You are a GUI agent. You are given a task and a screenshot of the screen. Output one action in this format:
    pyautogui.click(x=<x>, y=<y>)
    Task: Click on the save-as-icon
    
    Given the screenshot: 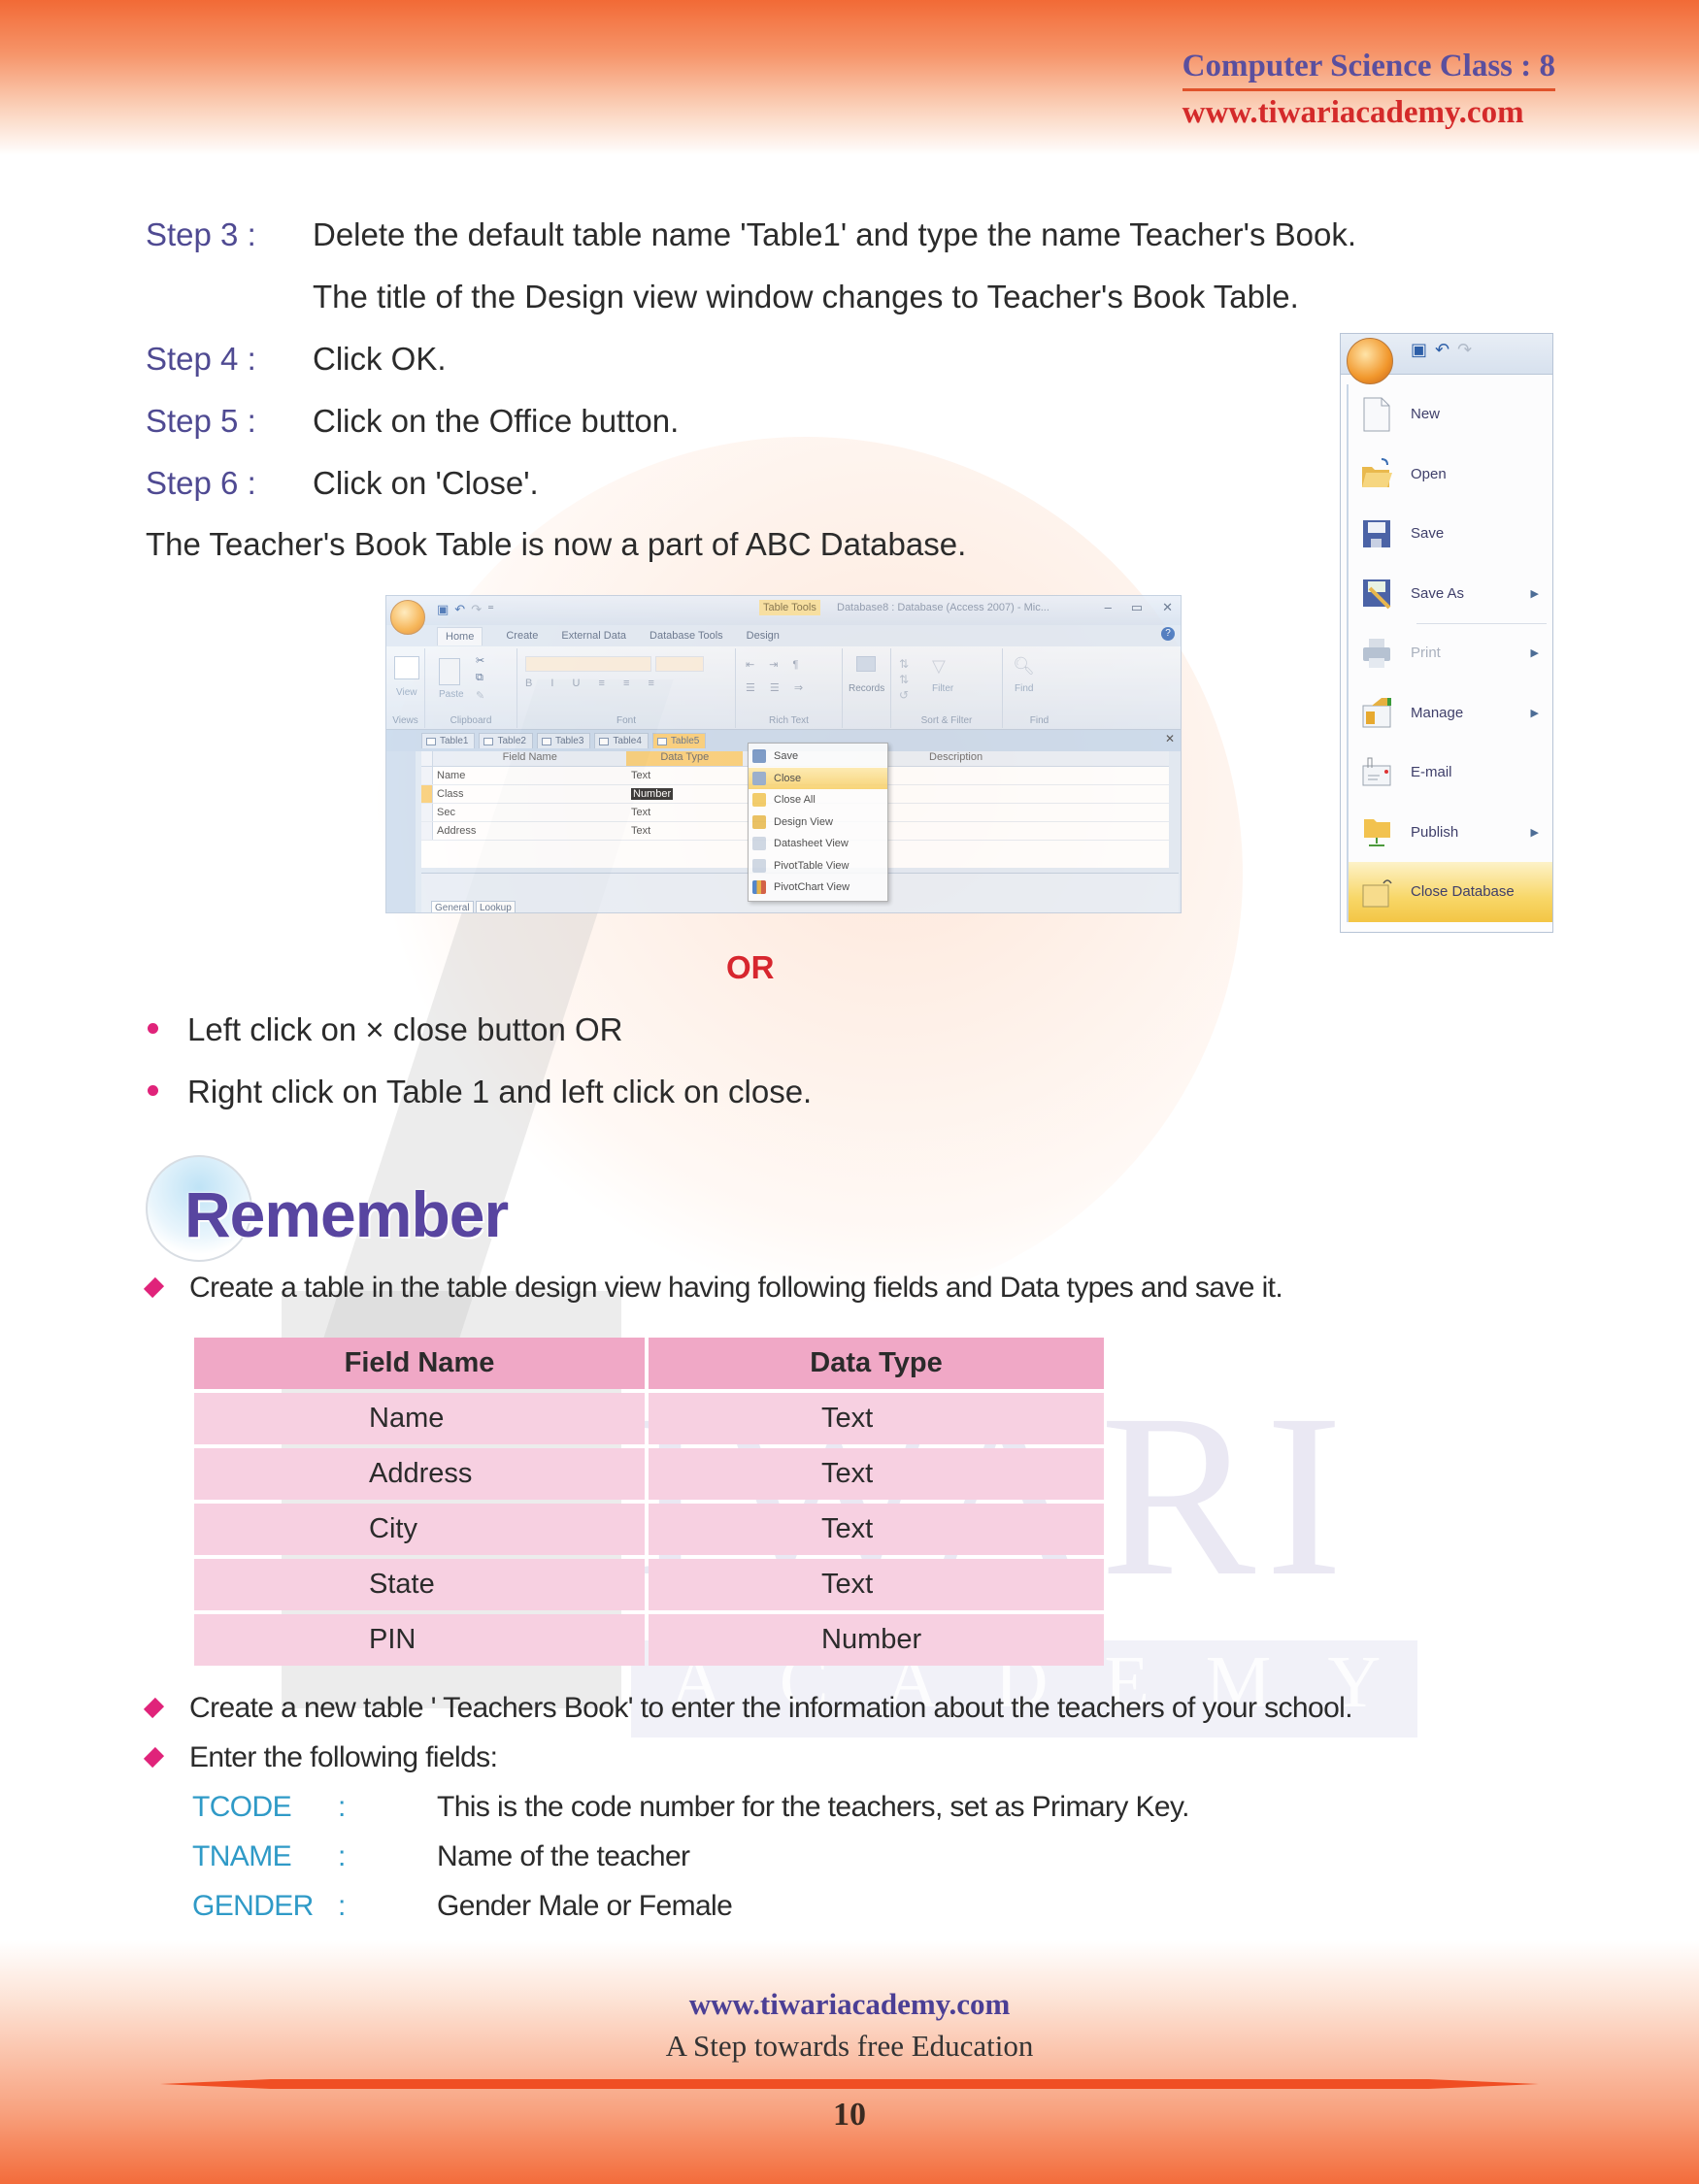 What is the action you would take?
    pyautogui.click(x=1377, y=594)
    